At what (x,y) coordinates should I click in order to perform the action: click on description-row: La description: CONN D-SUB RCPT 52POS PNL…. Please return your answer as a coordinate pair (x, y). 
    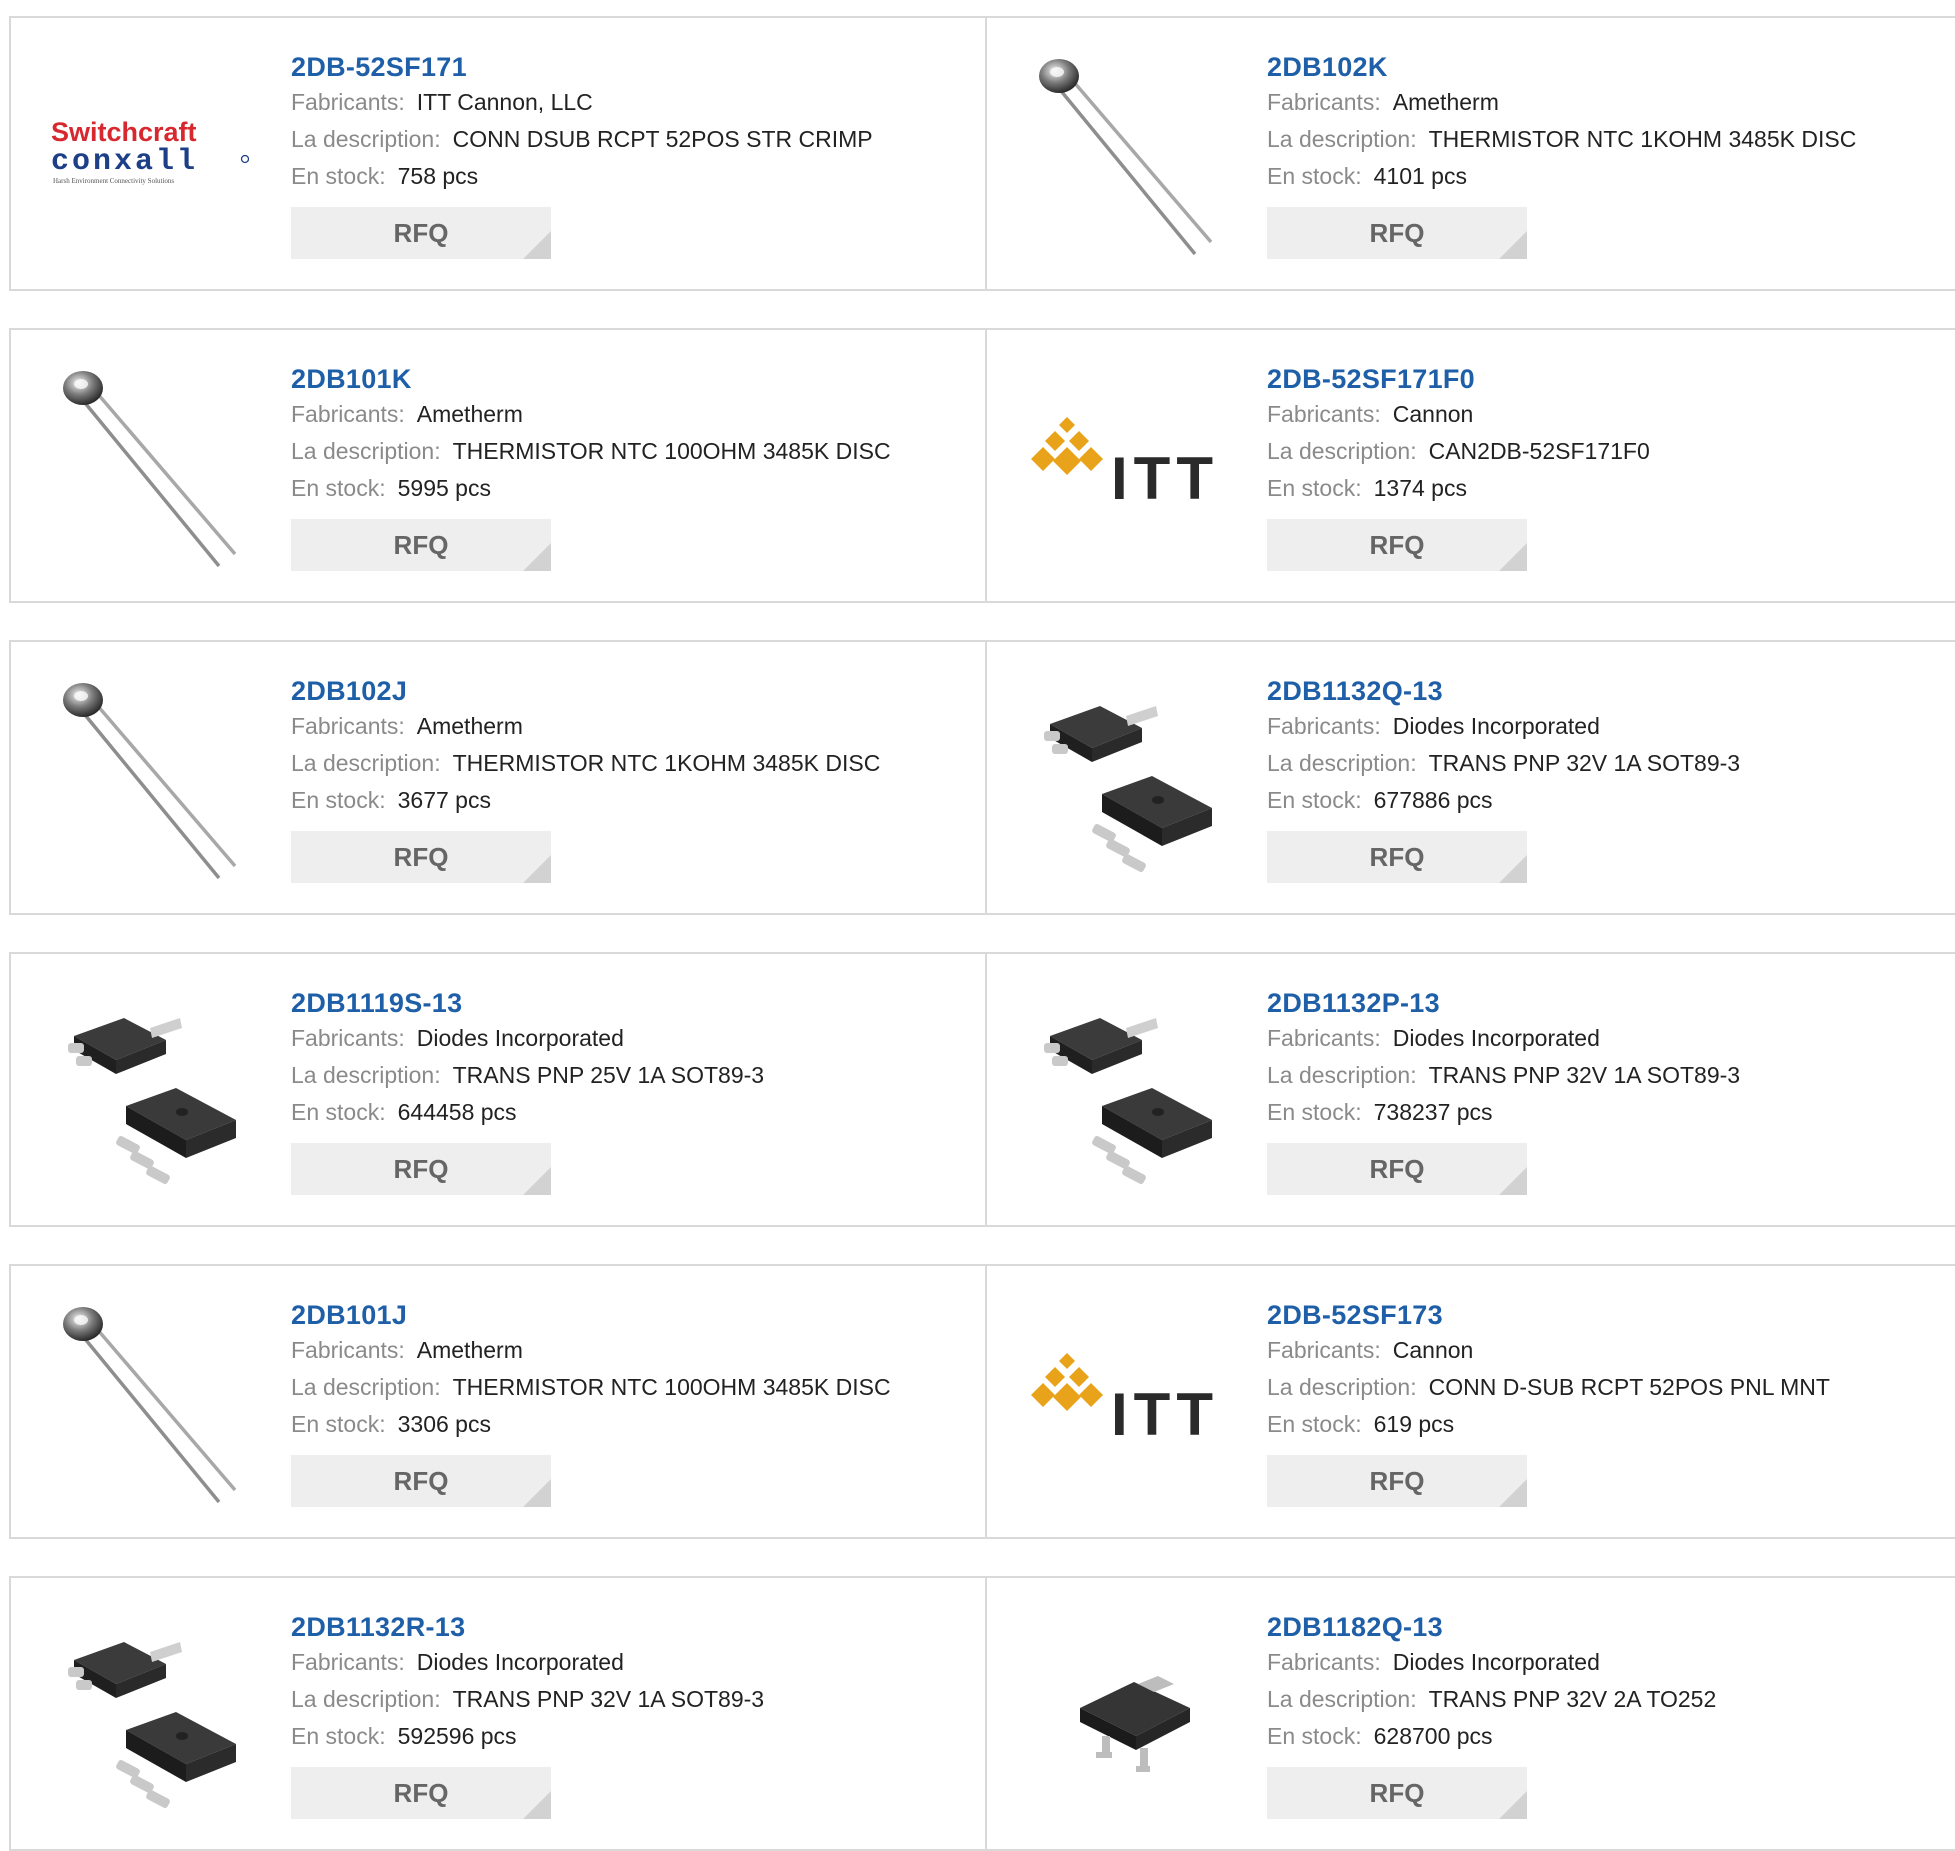
    Looking at the image, I should click on (1601, 1387).